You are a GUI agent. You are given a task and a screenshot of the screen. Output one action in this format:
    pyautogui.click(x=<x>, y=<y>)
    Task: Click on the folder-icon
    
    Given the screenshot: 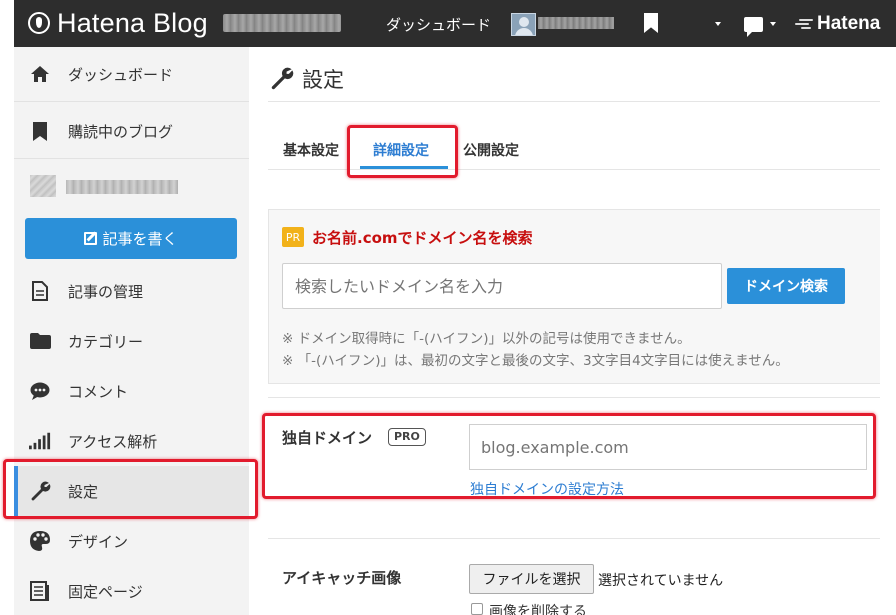 What is the action you would take?
    pyautogui.click(x=40, y=341)
    